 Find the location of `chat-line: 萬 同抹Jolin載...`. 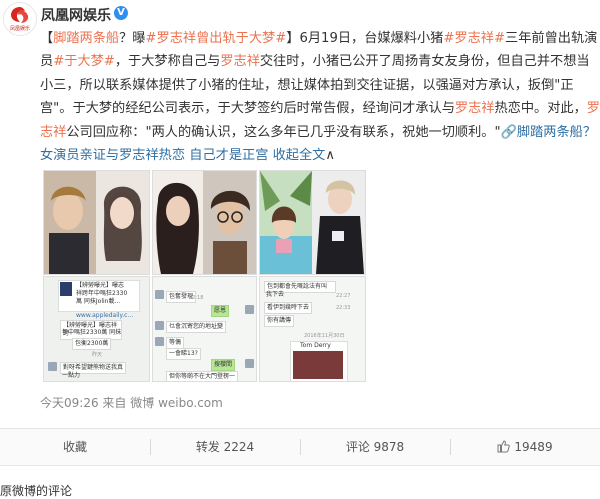

chat-line: 萬 同抹Jolin載... is located at coordinates (98, 301).